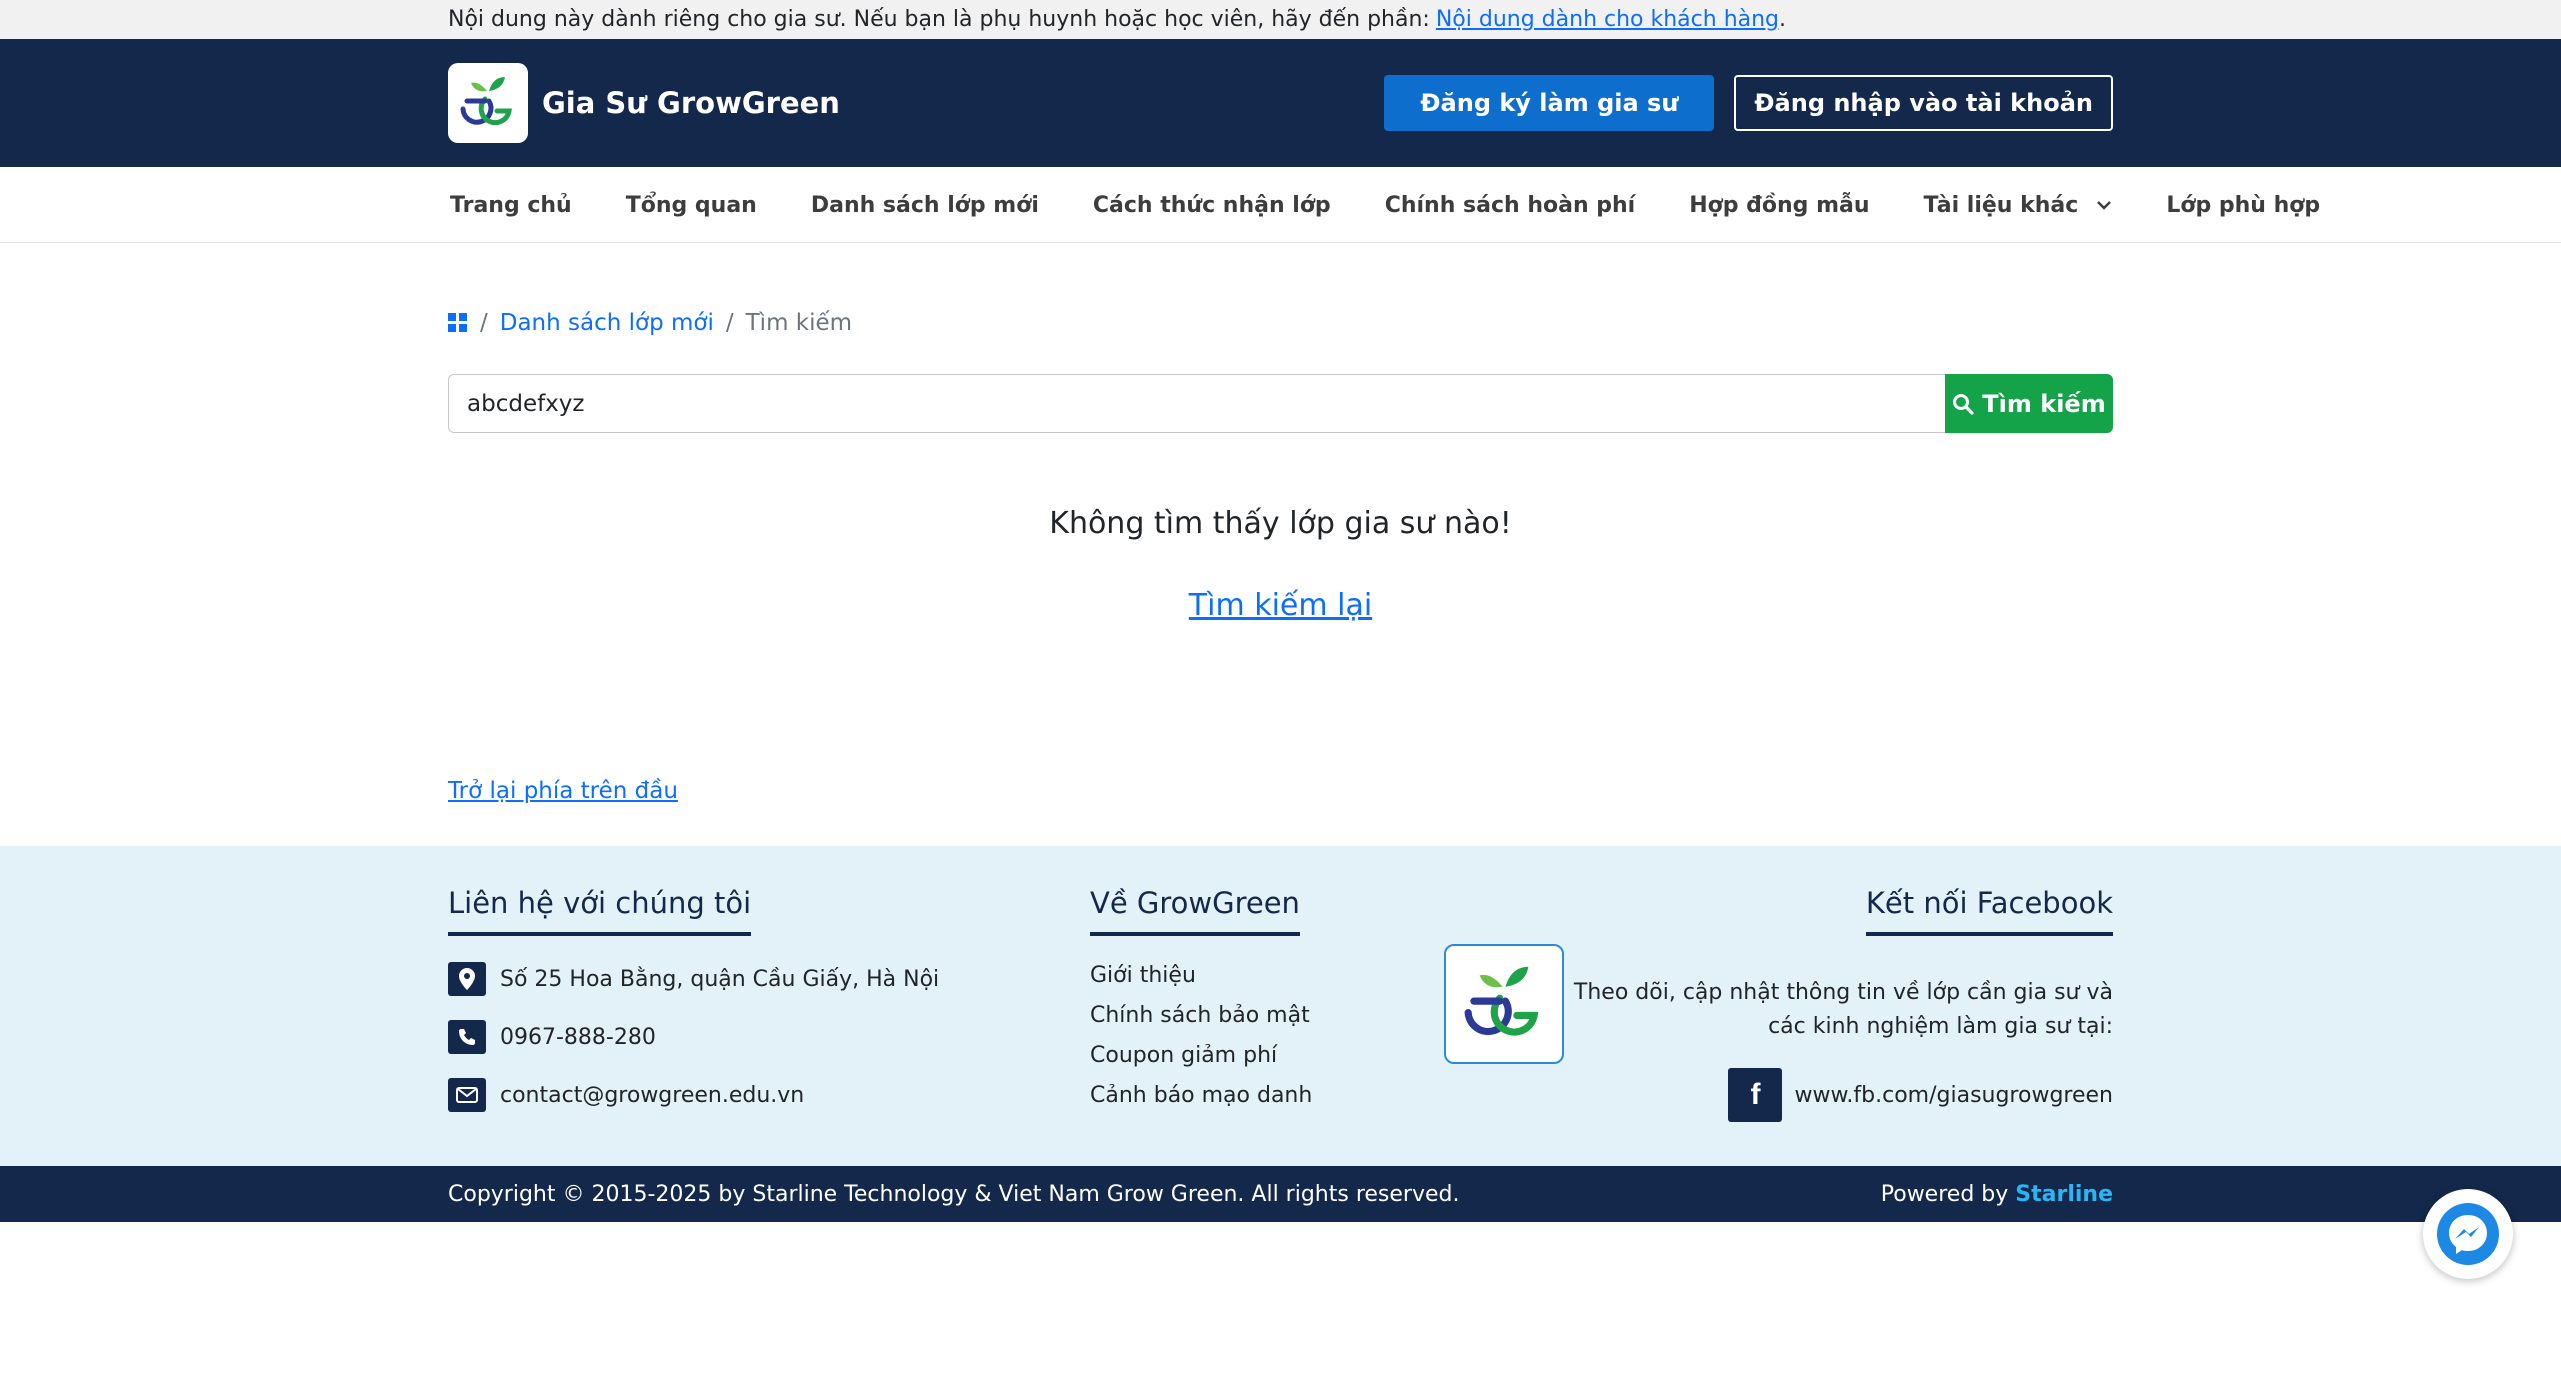  What do you see at coordinates (1195, 911) in the screenshot?
I see `about-title: Về GrowGreen` at bounding box center [1195, 911].